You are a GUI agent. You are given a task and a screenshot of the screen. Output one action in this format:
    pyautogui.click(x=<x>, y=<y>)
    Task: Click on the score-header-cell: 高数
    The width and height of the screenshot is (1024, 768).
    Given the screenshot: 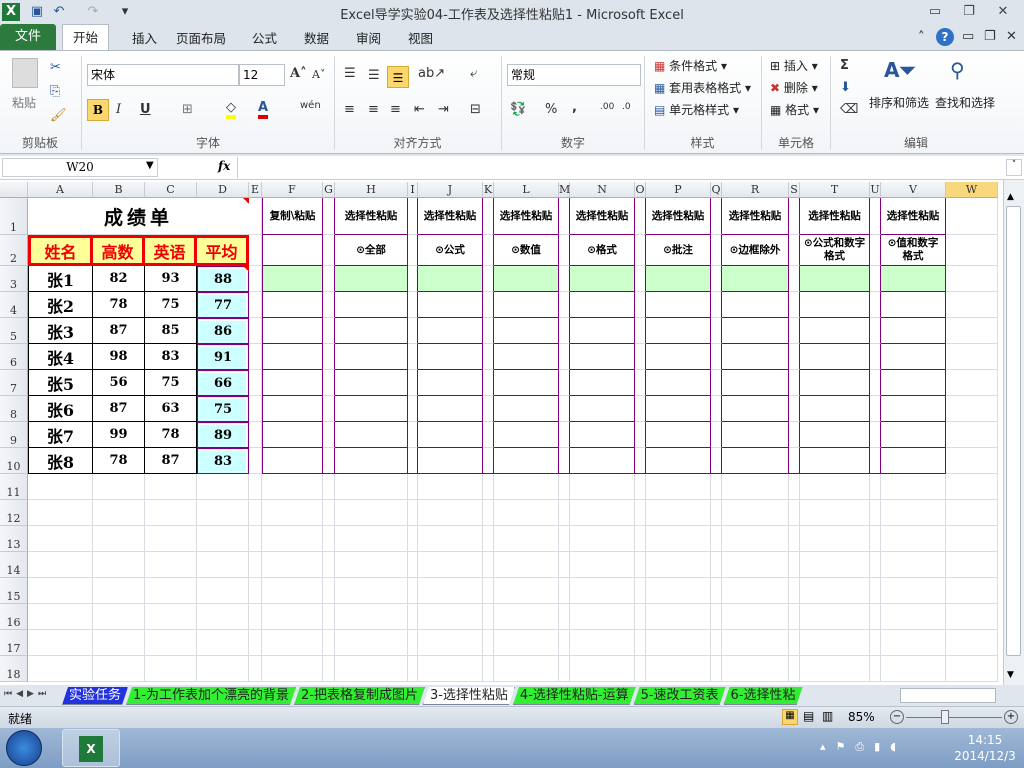 What is the action you would take?
    pyautogui.click(x=119, y=250)
    